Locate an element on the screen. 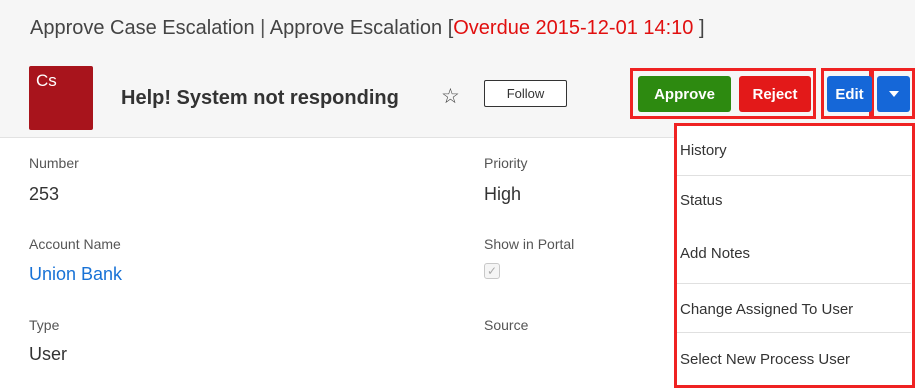  priority-value: High is located at coordinates (503, 194).